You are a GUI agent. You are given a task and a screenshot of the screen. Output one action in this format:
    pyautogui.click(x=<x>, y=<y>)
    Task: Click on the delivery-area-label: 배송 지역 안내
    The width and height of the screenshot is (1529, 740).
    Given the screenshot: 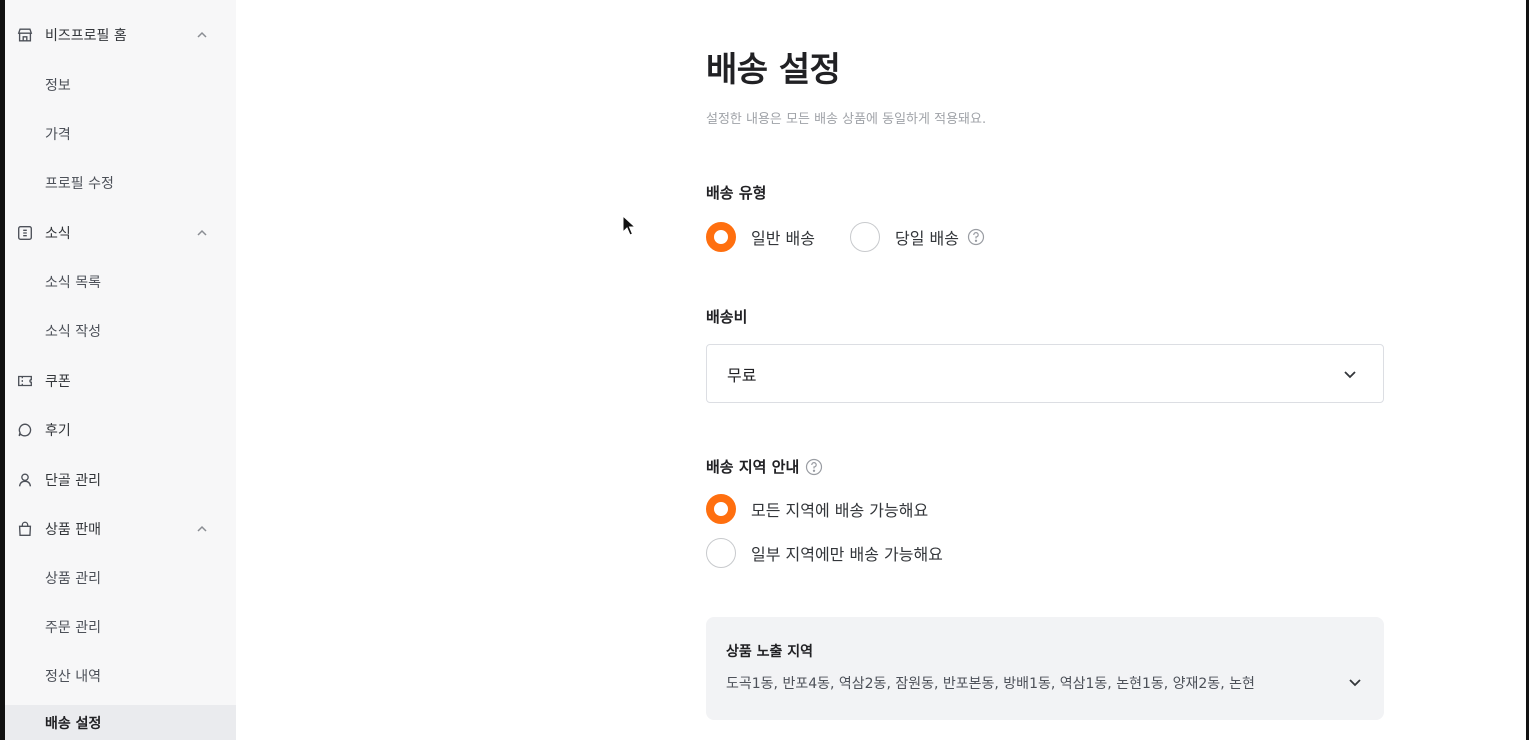 What is the action you would take?
    pyautogui.click(x=764, y=466)
    